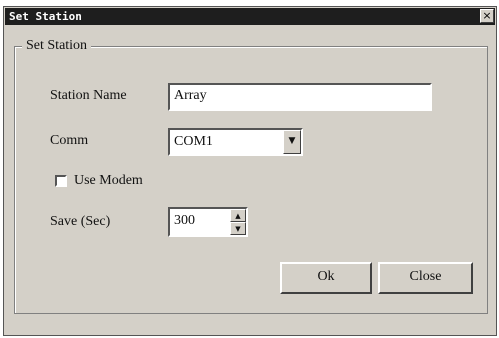 This screenshot has height=338, width=499. What do you see at coordinates (300, 97) in the screenshot?
I see `station-name-input: Array` at bounding box center [300, 97].